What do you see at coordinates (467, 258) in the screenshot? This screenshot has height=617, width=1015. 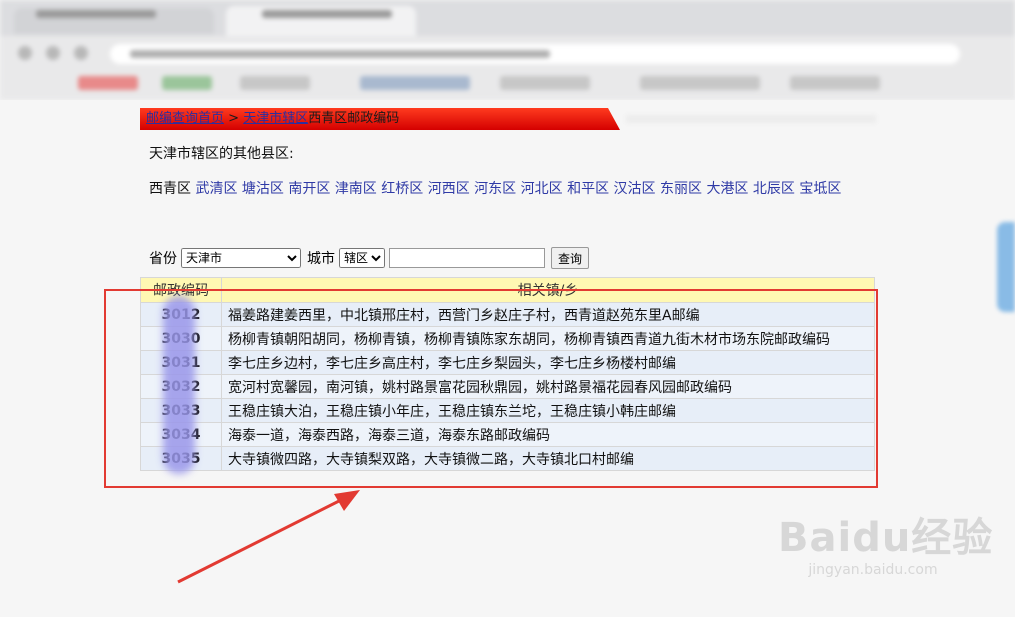 I see `query-input` at bounding box center [467, 258].